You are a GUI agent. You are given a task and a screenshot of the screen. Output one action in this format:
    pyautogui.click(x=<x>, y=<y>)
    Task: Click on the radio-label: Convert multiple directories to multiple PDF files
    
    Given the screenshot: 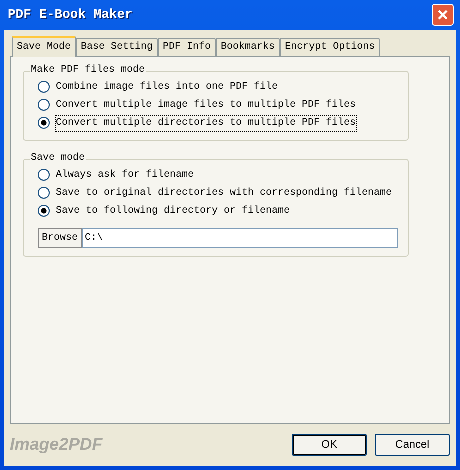 What is the action you would take?
    pyautogui.click(x=206, y=123)
    